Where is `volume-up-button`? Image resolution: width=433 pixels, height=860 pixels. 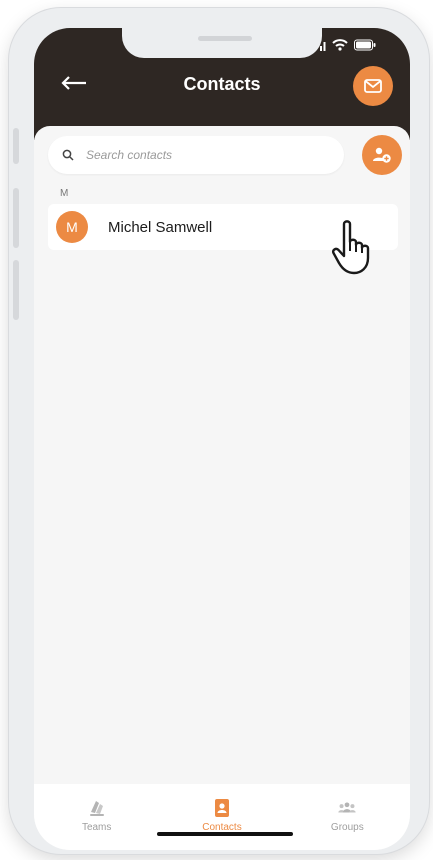 volume-up-button is located at coordinates (16, 218).